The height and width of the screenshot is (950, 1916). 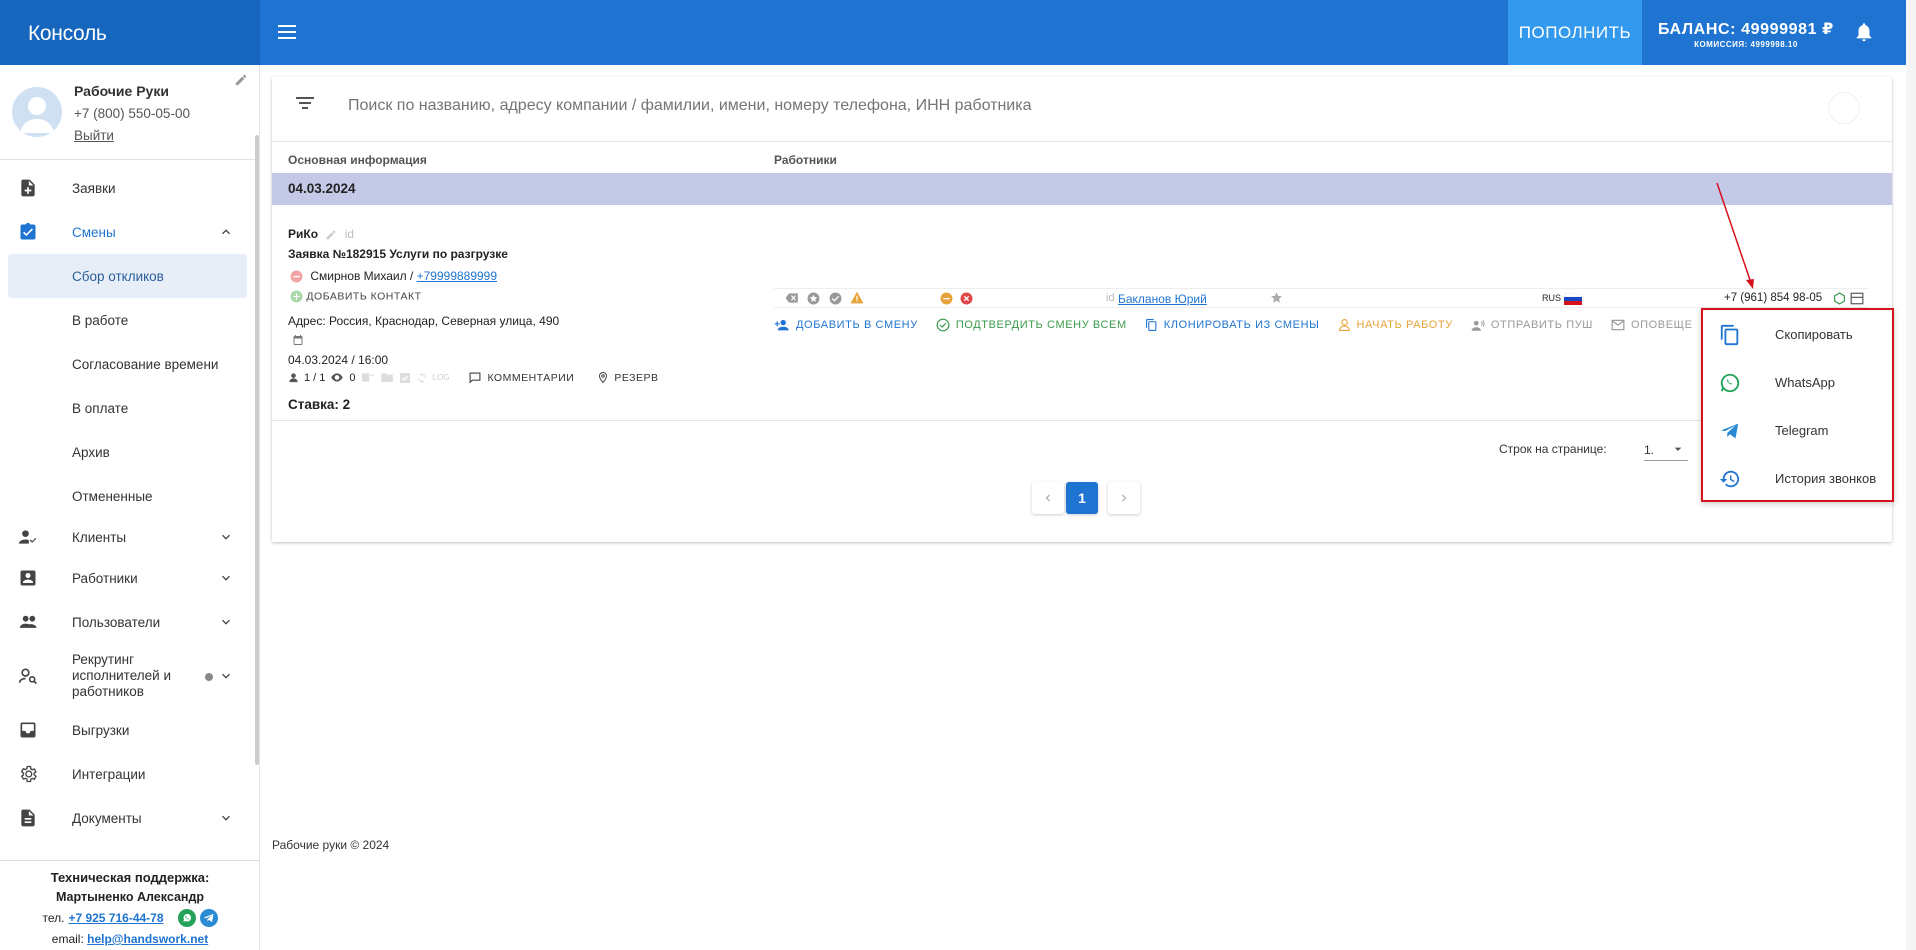 I want to click on support-phone-link: +7 925 716-44-78, so click(x=115, y=918).